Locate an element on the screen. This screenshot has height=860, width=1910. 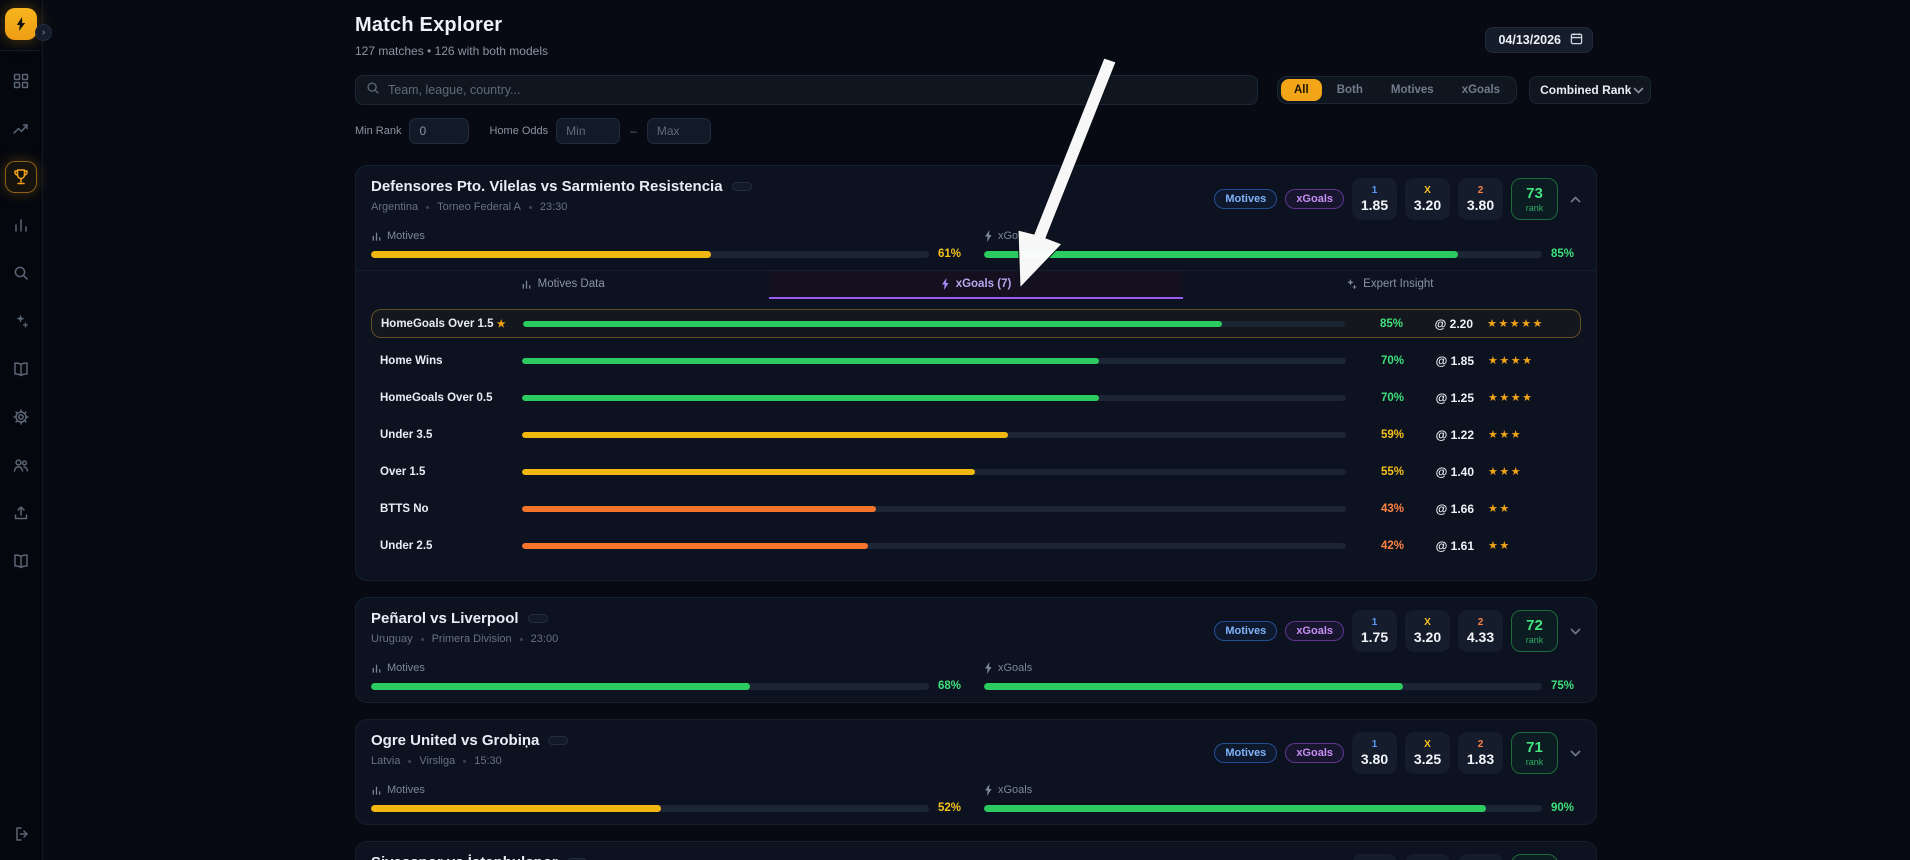
sparkles-icon is located at coordinates (21, 321).